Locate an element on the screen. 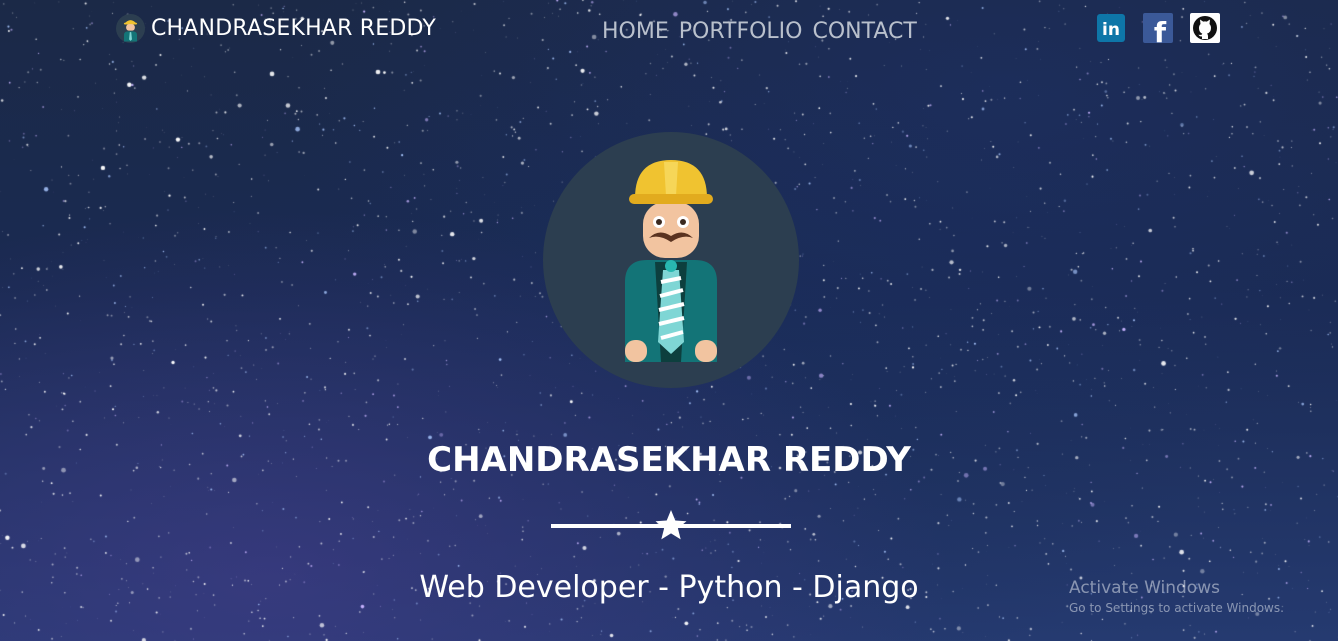 This screenshot has height=641, width=1338. engineer-avatar-icon is located at coordinates (671, 260).